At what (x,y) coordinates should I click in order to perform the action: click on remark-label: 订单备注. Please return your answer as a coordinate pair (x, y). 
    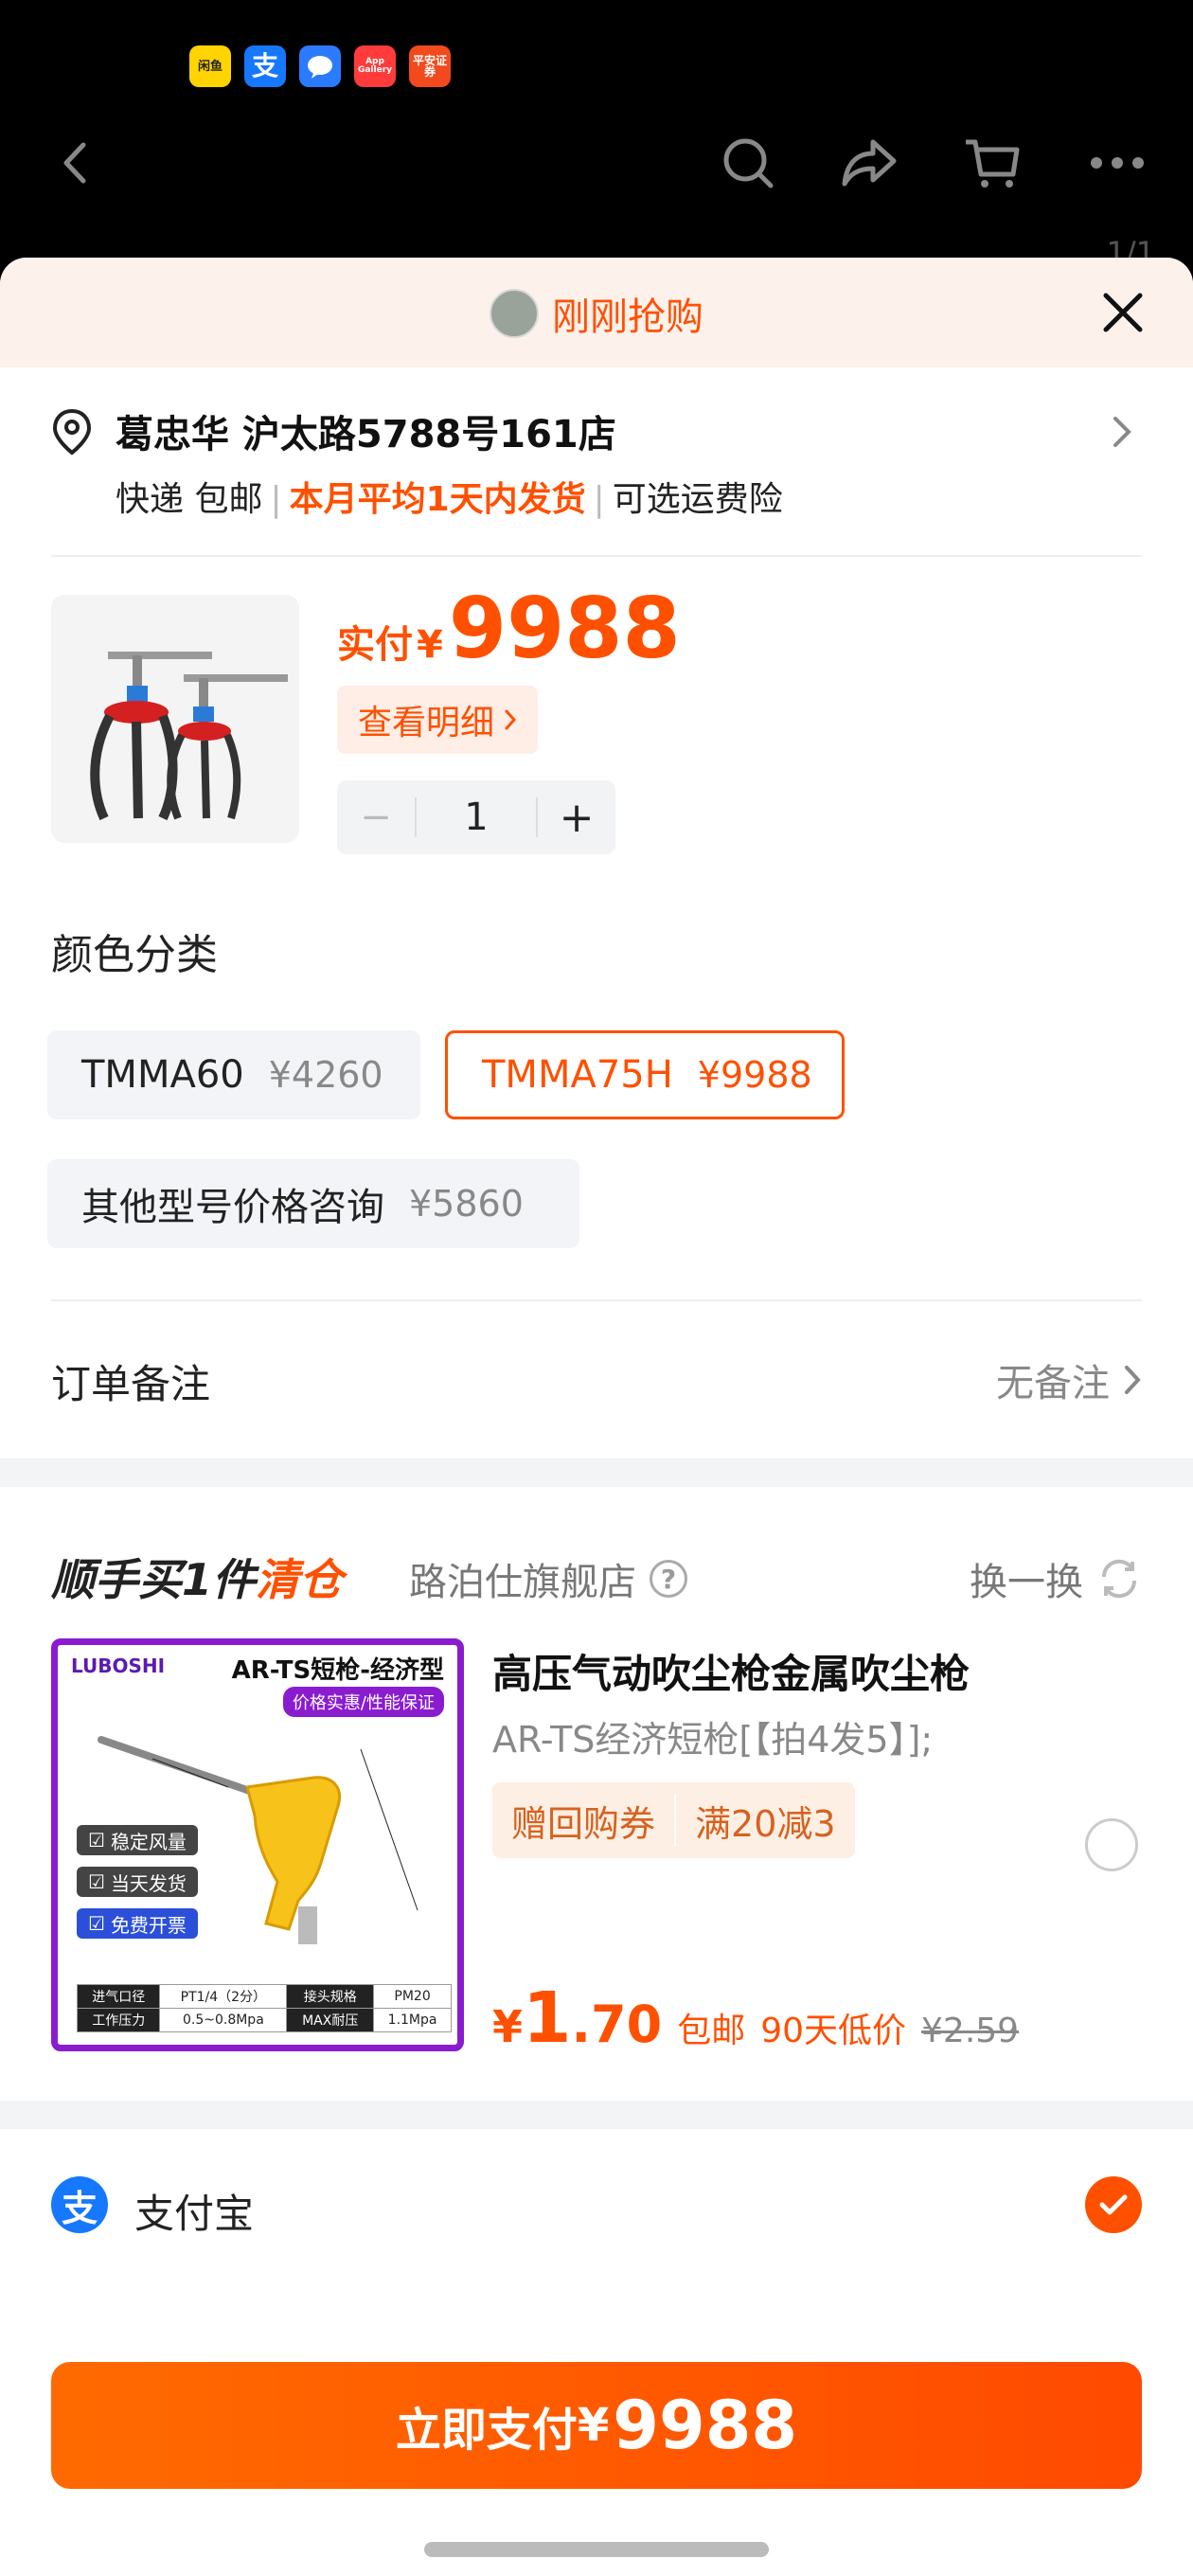
    Looking at the image, I should click on (131, 1384).